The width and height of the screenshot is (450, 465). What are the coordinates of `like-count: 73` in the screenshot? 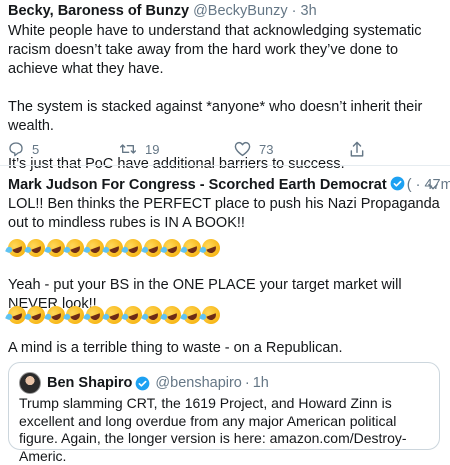 It's located at (266, 149).